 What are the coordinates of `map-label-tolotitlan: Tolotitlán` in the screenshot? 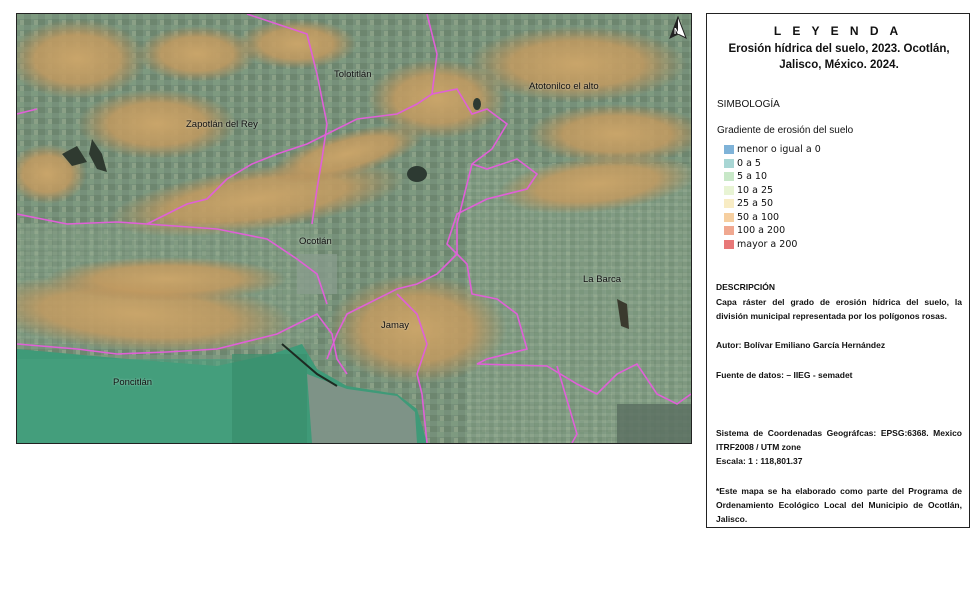 It's located at (353, 74).